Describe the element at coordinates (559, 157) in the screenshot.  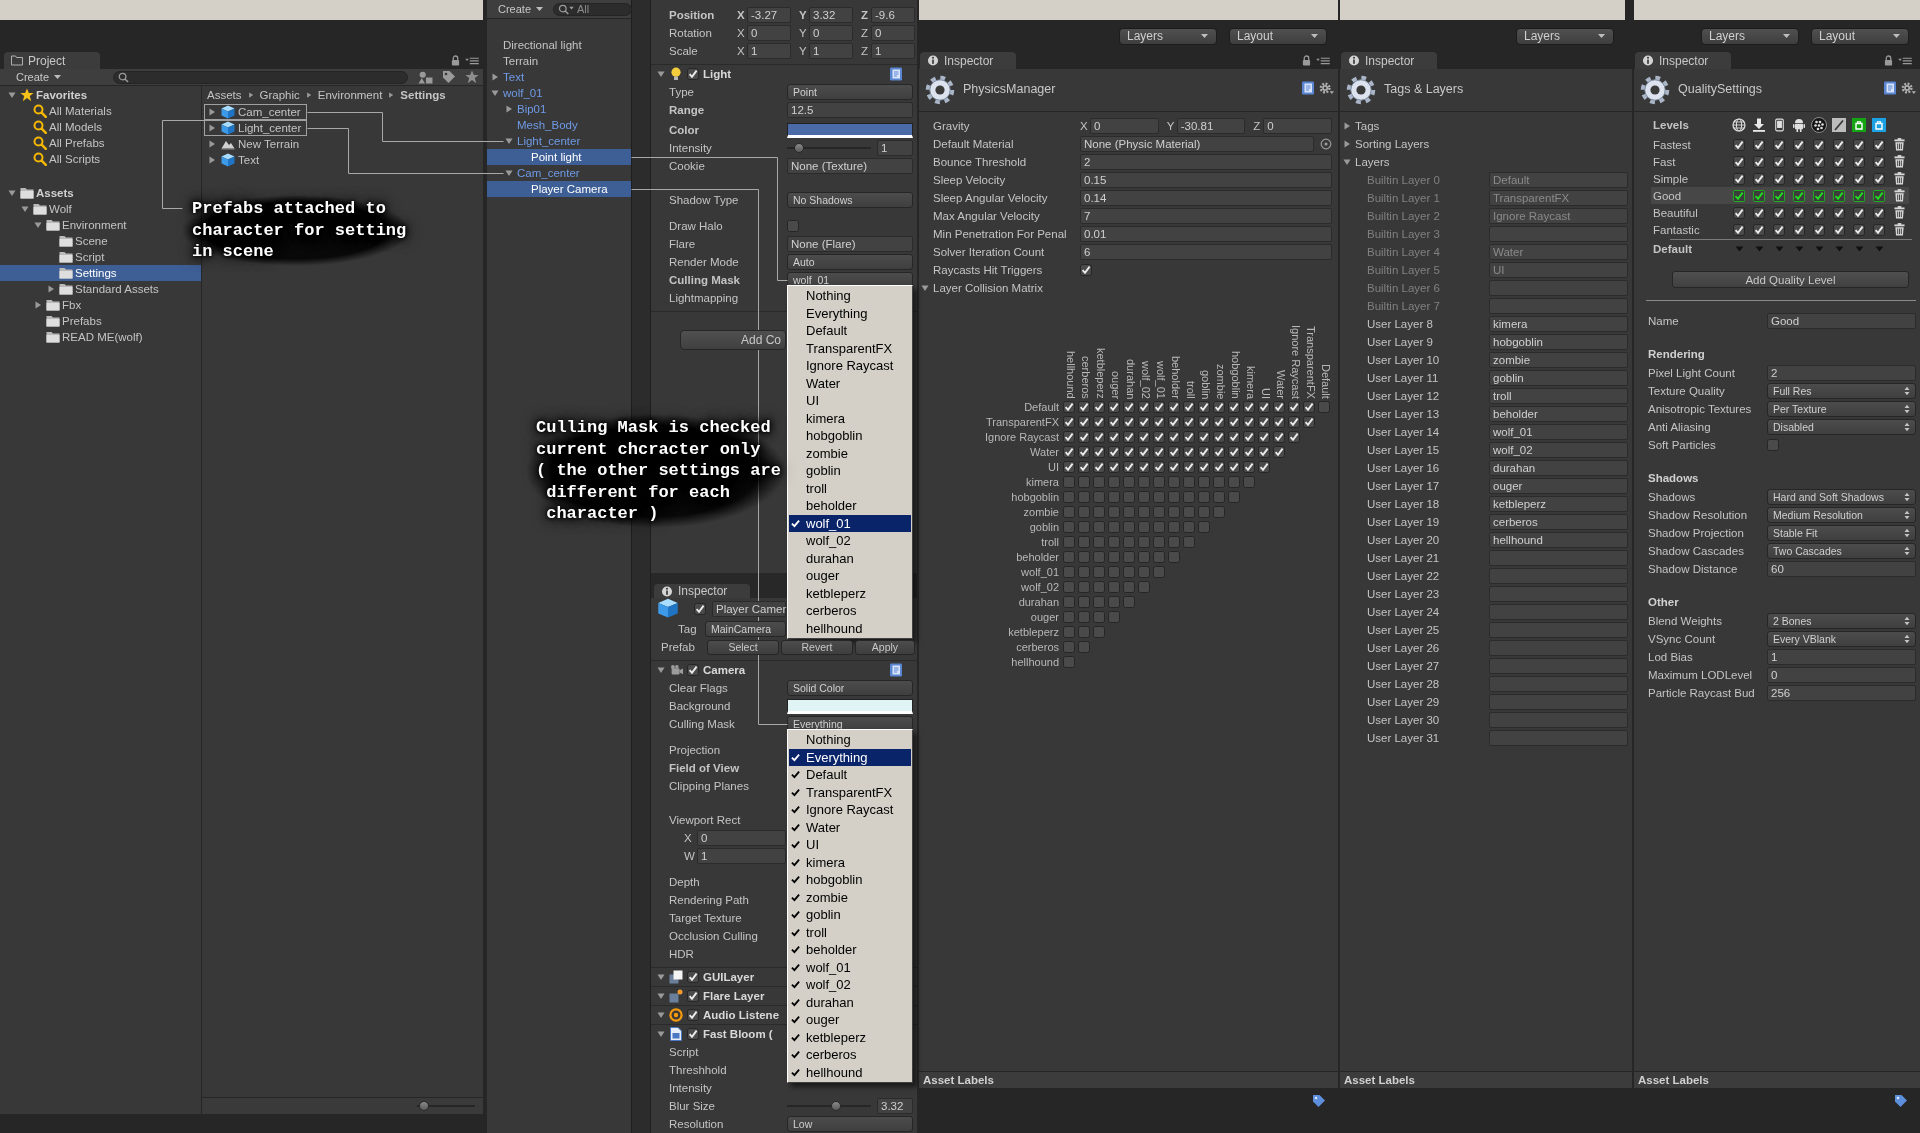
I see `hierarchy-item: Point light` at that location.